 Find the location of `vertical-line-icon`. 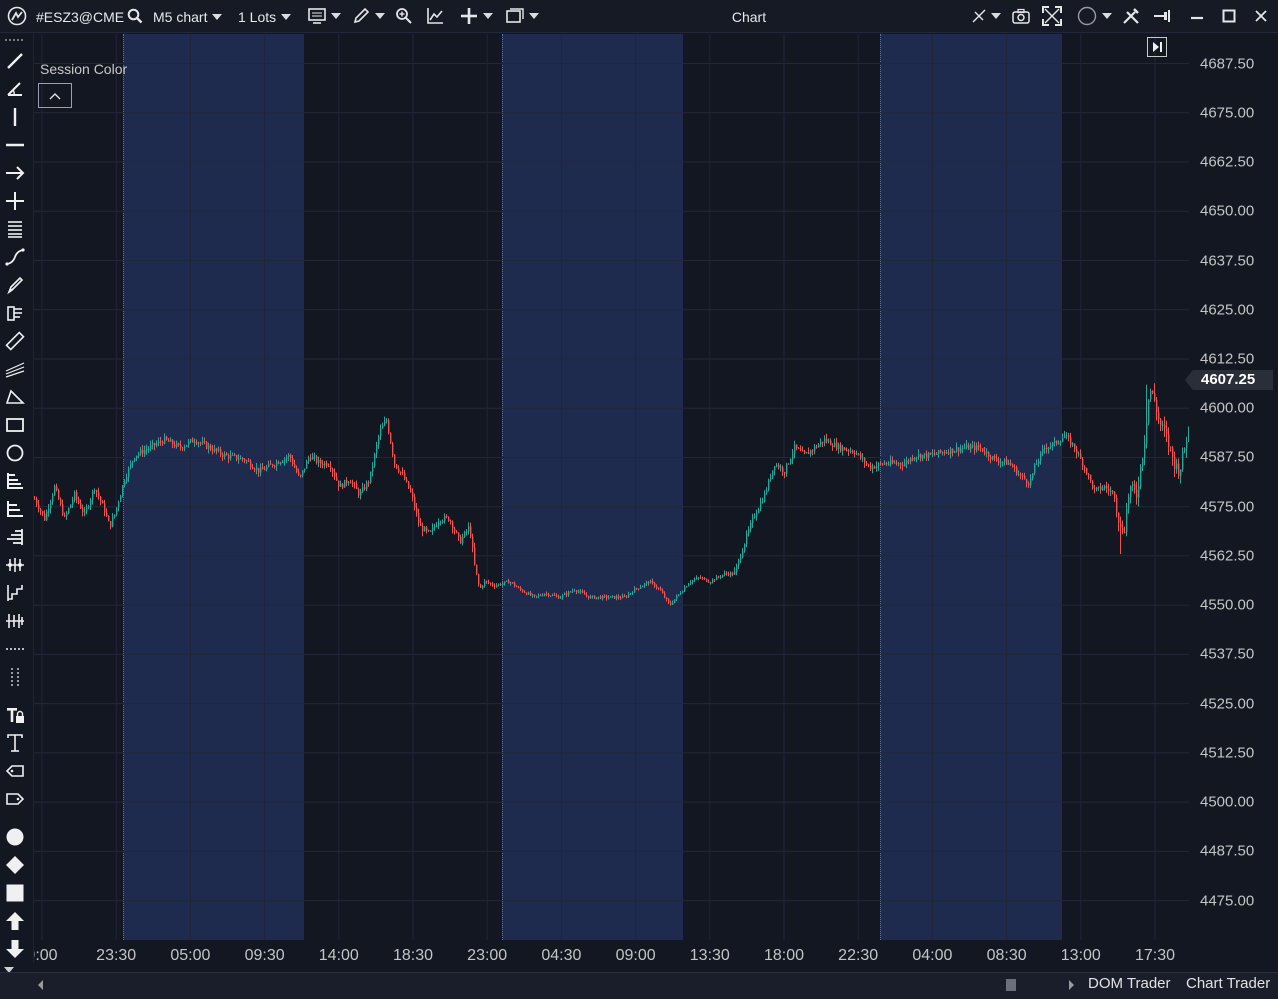

vertical-line-icon is located at coordinates (15, 117).